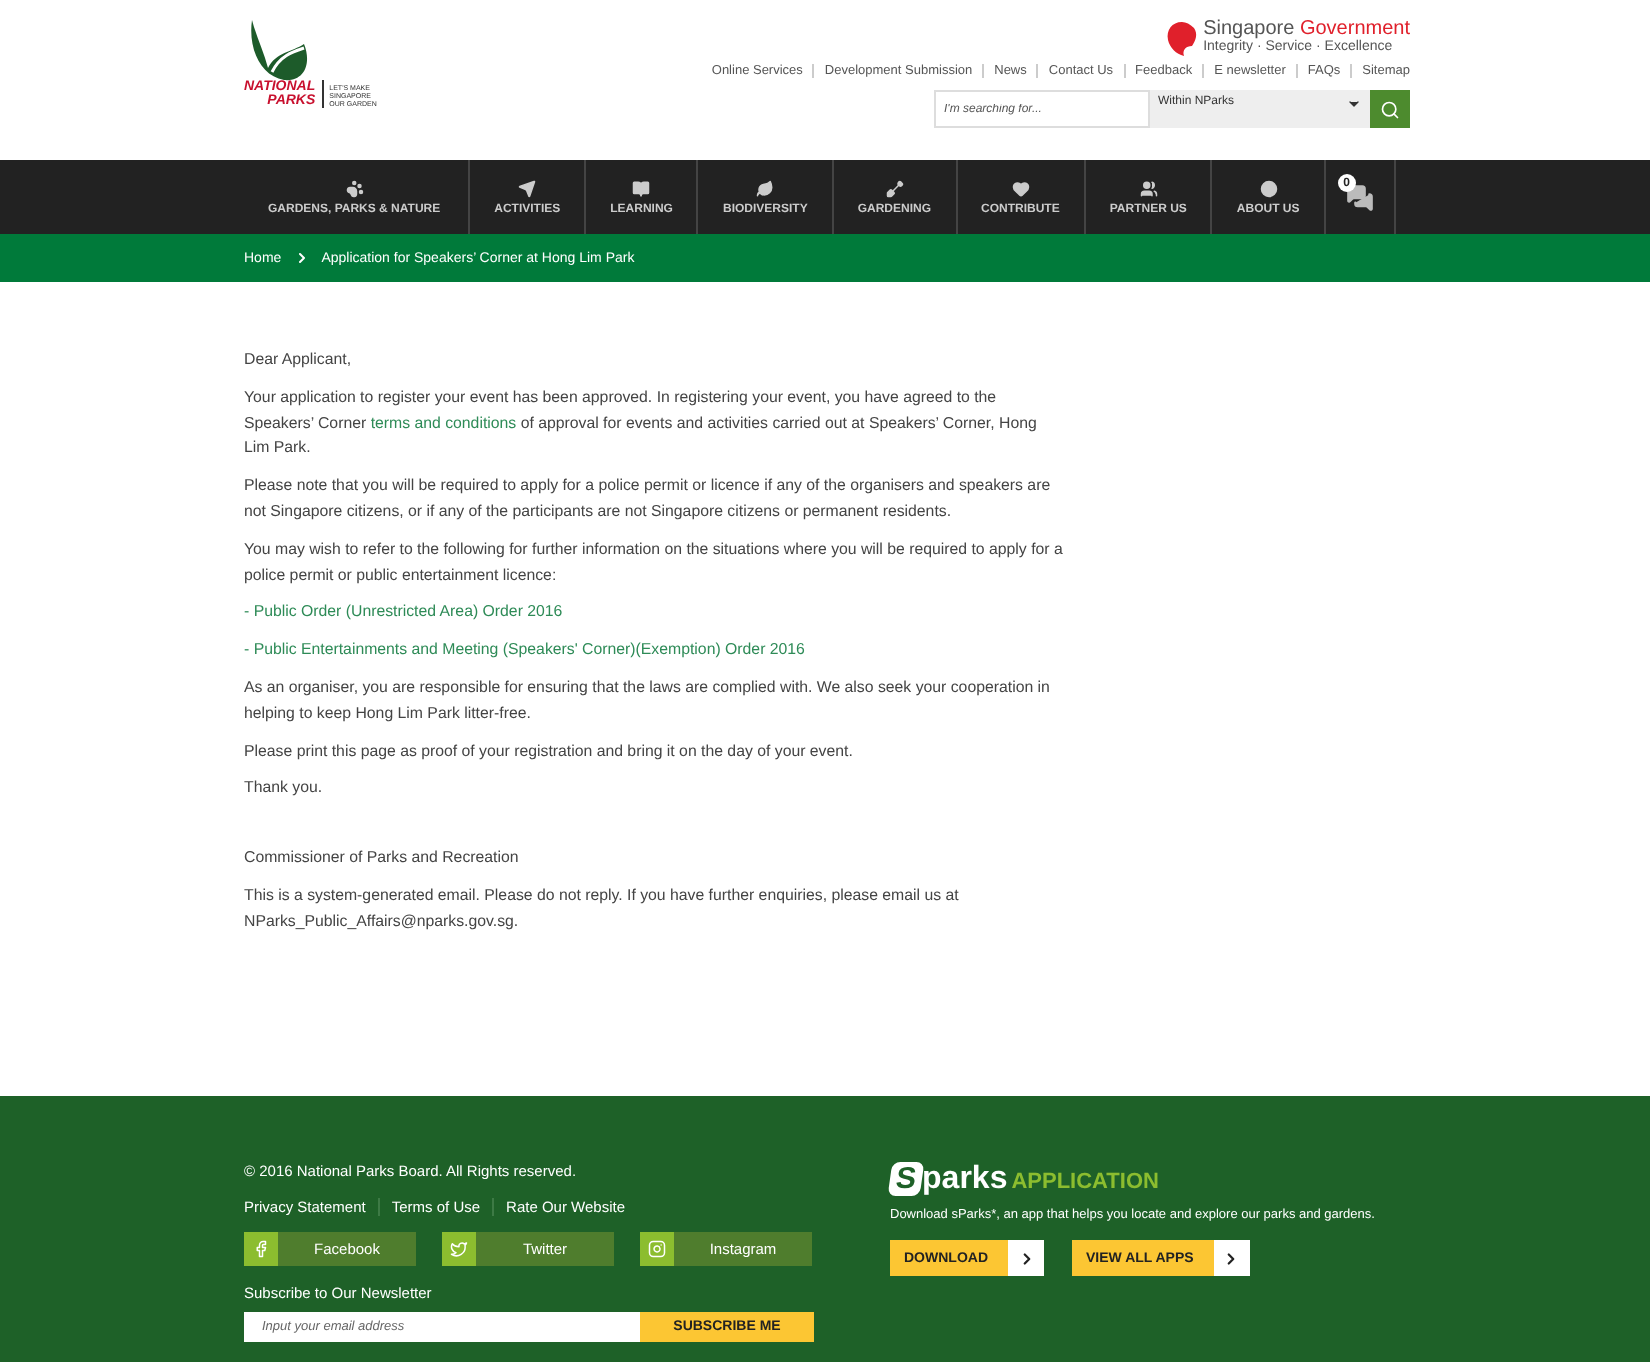 Image resolution: width=1650 pixels, height=1362 pixels. What do you see at coordinates (765, 188) in the screenshot?
I see `leaf-icon` at bounding box center [765, 188].